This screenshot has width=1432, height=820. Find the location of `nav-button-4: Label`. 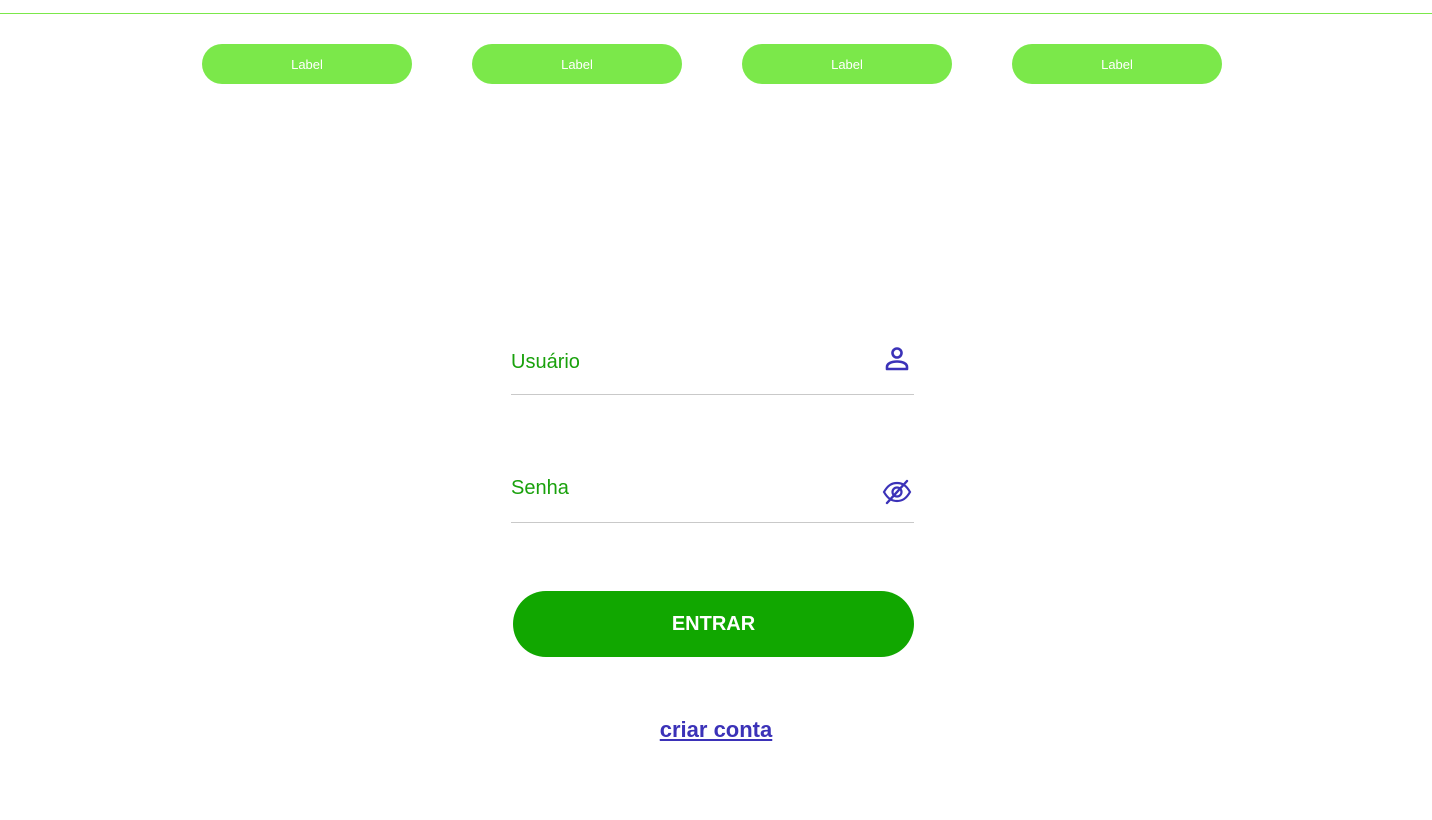

nav-button-4: Label is located at coordinates (1117, 64).